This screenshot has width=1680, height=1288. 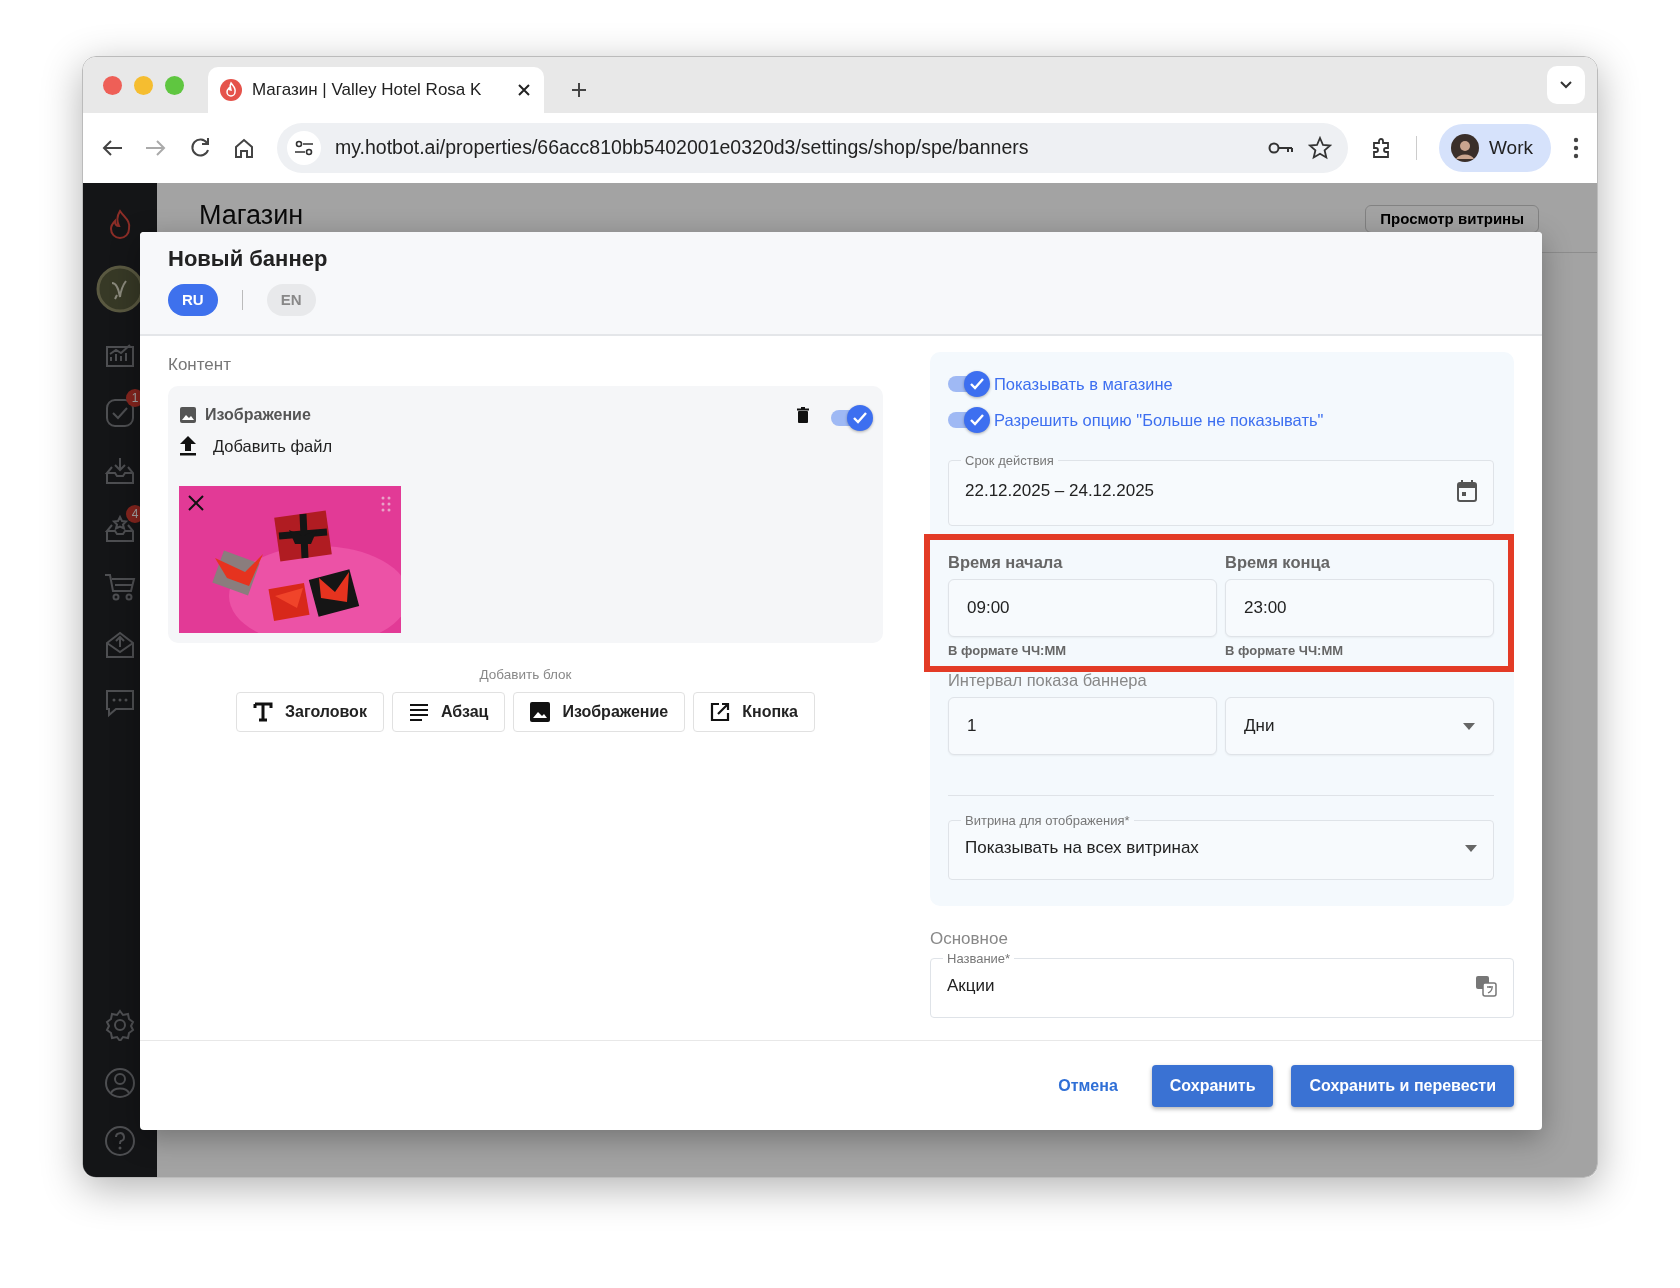 I want to click on user-icon, so click(x=120, y=1083).